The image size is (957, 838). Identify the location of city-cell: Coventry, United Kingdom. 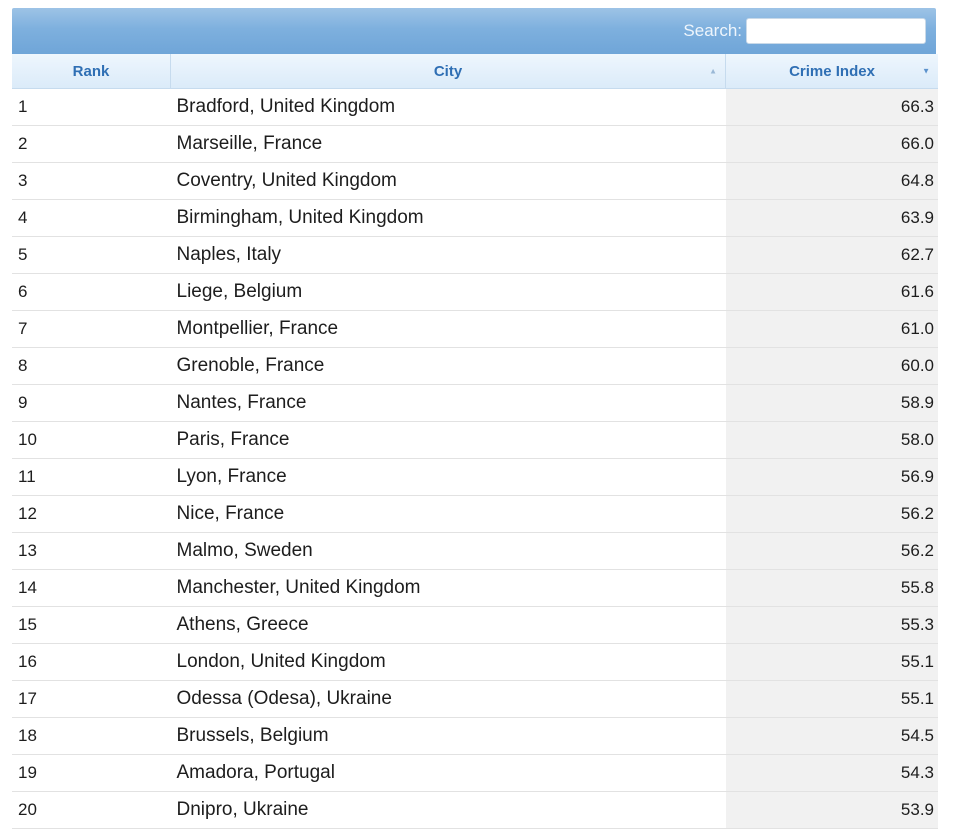
(448, 181).